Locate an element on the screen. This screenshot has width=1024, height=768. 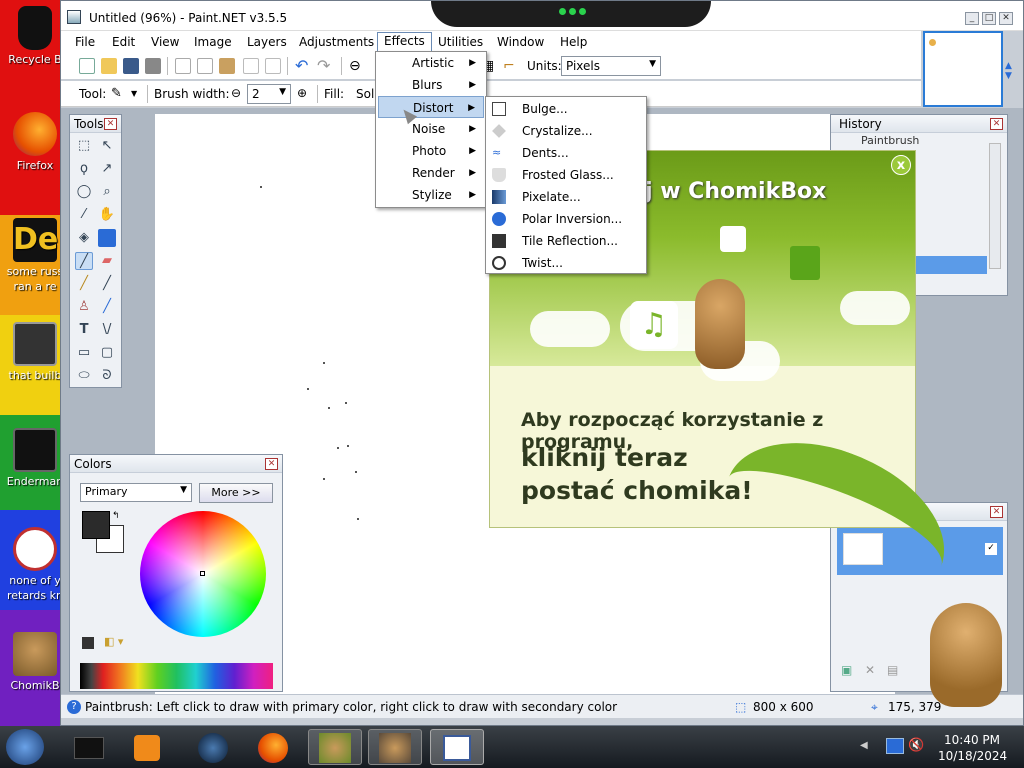
ellipse-icon: ⬭ is located at coordinates (84, 376).